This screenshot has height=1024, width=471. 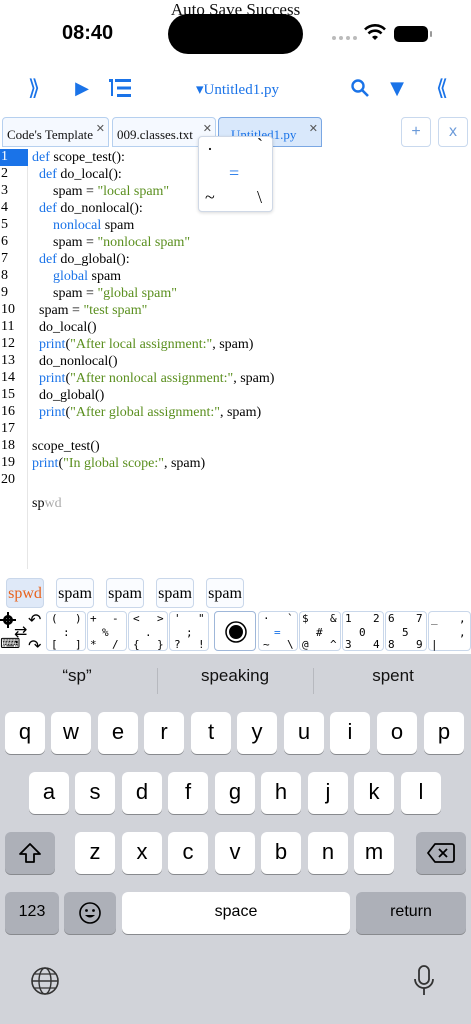 What do you see at coordinates (449, 631) in the screenshot?
I see `symbol-key-underscore: _,, |` at bounding box center [449, 631].